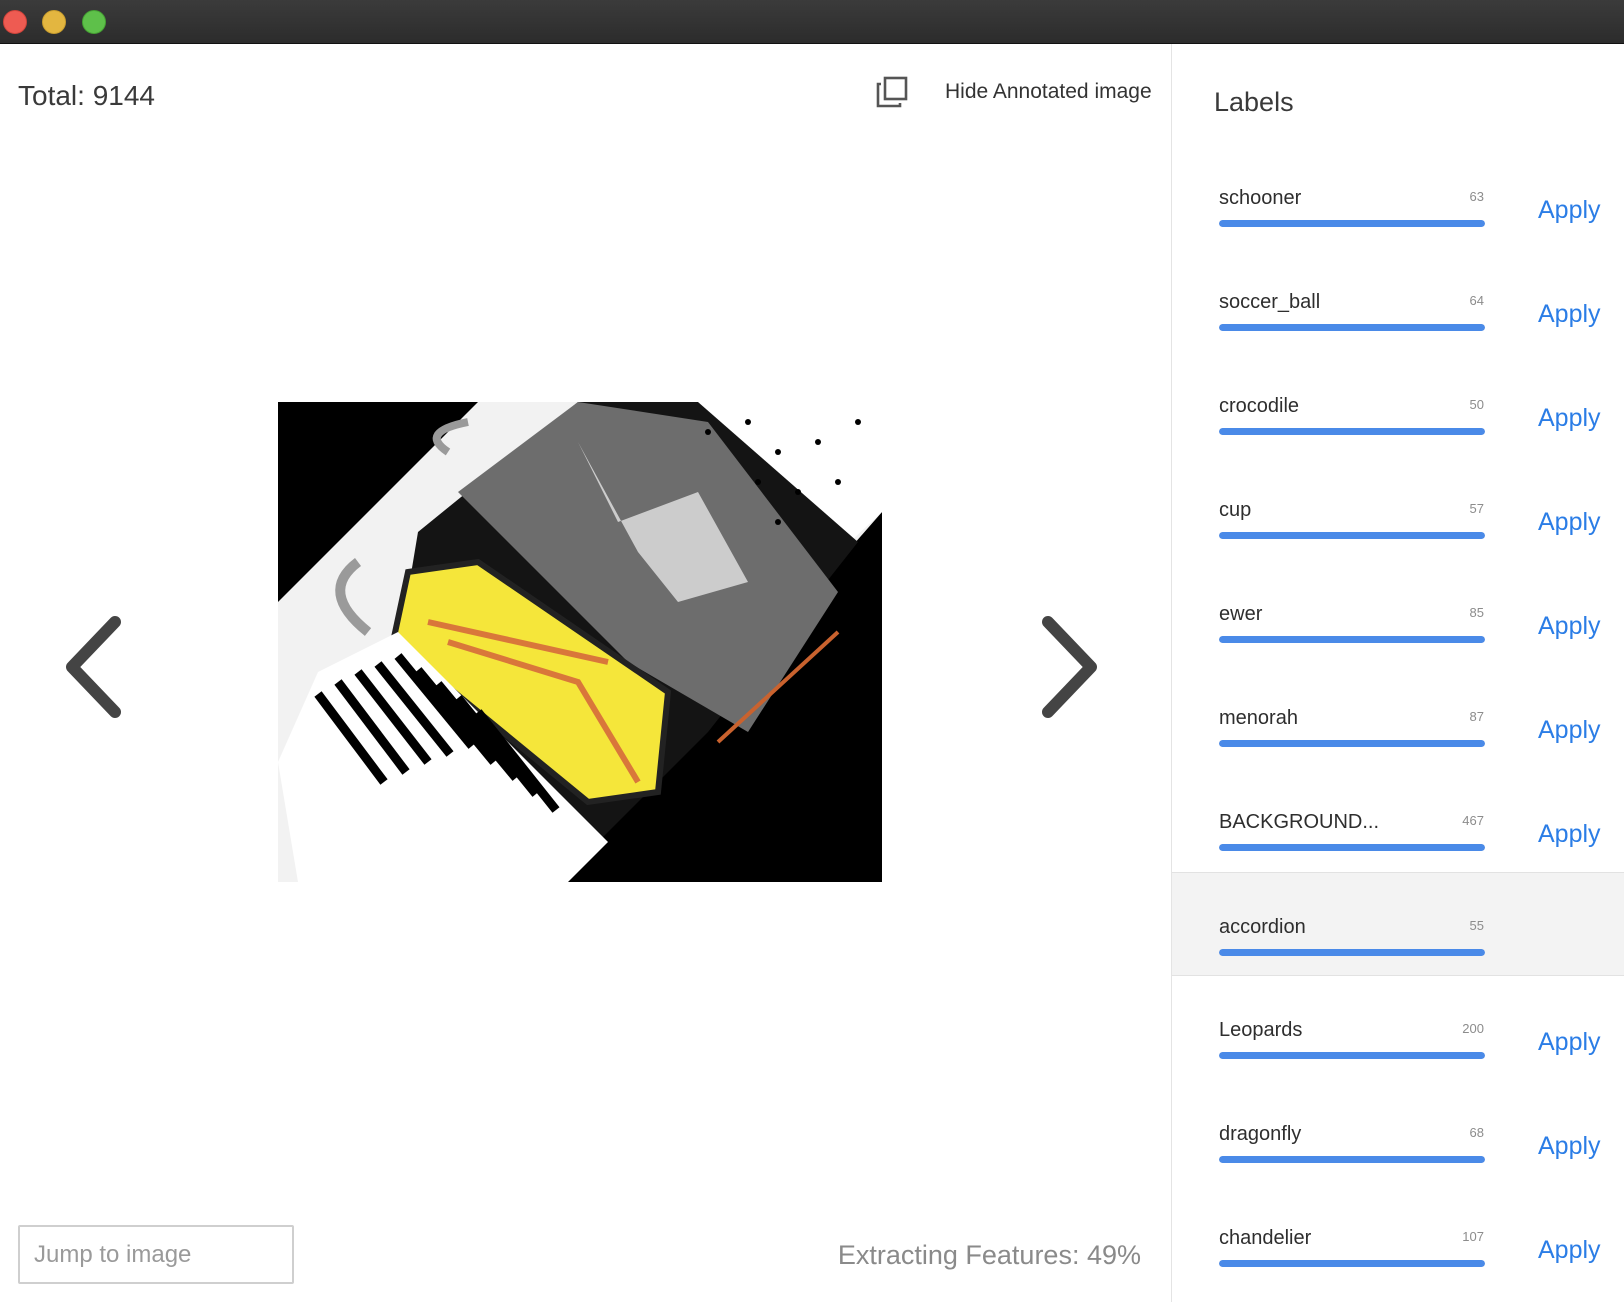  Describe the element at coordinates (1398, 508) in the screenshot. I see `label-row: cup 57 Apply` at that location.